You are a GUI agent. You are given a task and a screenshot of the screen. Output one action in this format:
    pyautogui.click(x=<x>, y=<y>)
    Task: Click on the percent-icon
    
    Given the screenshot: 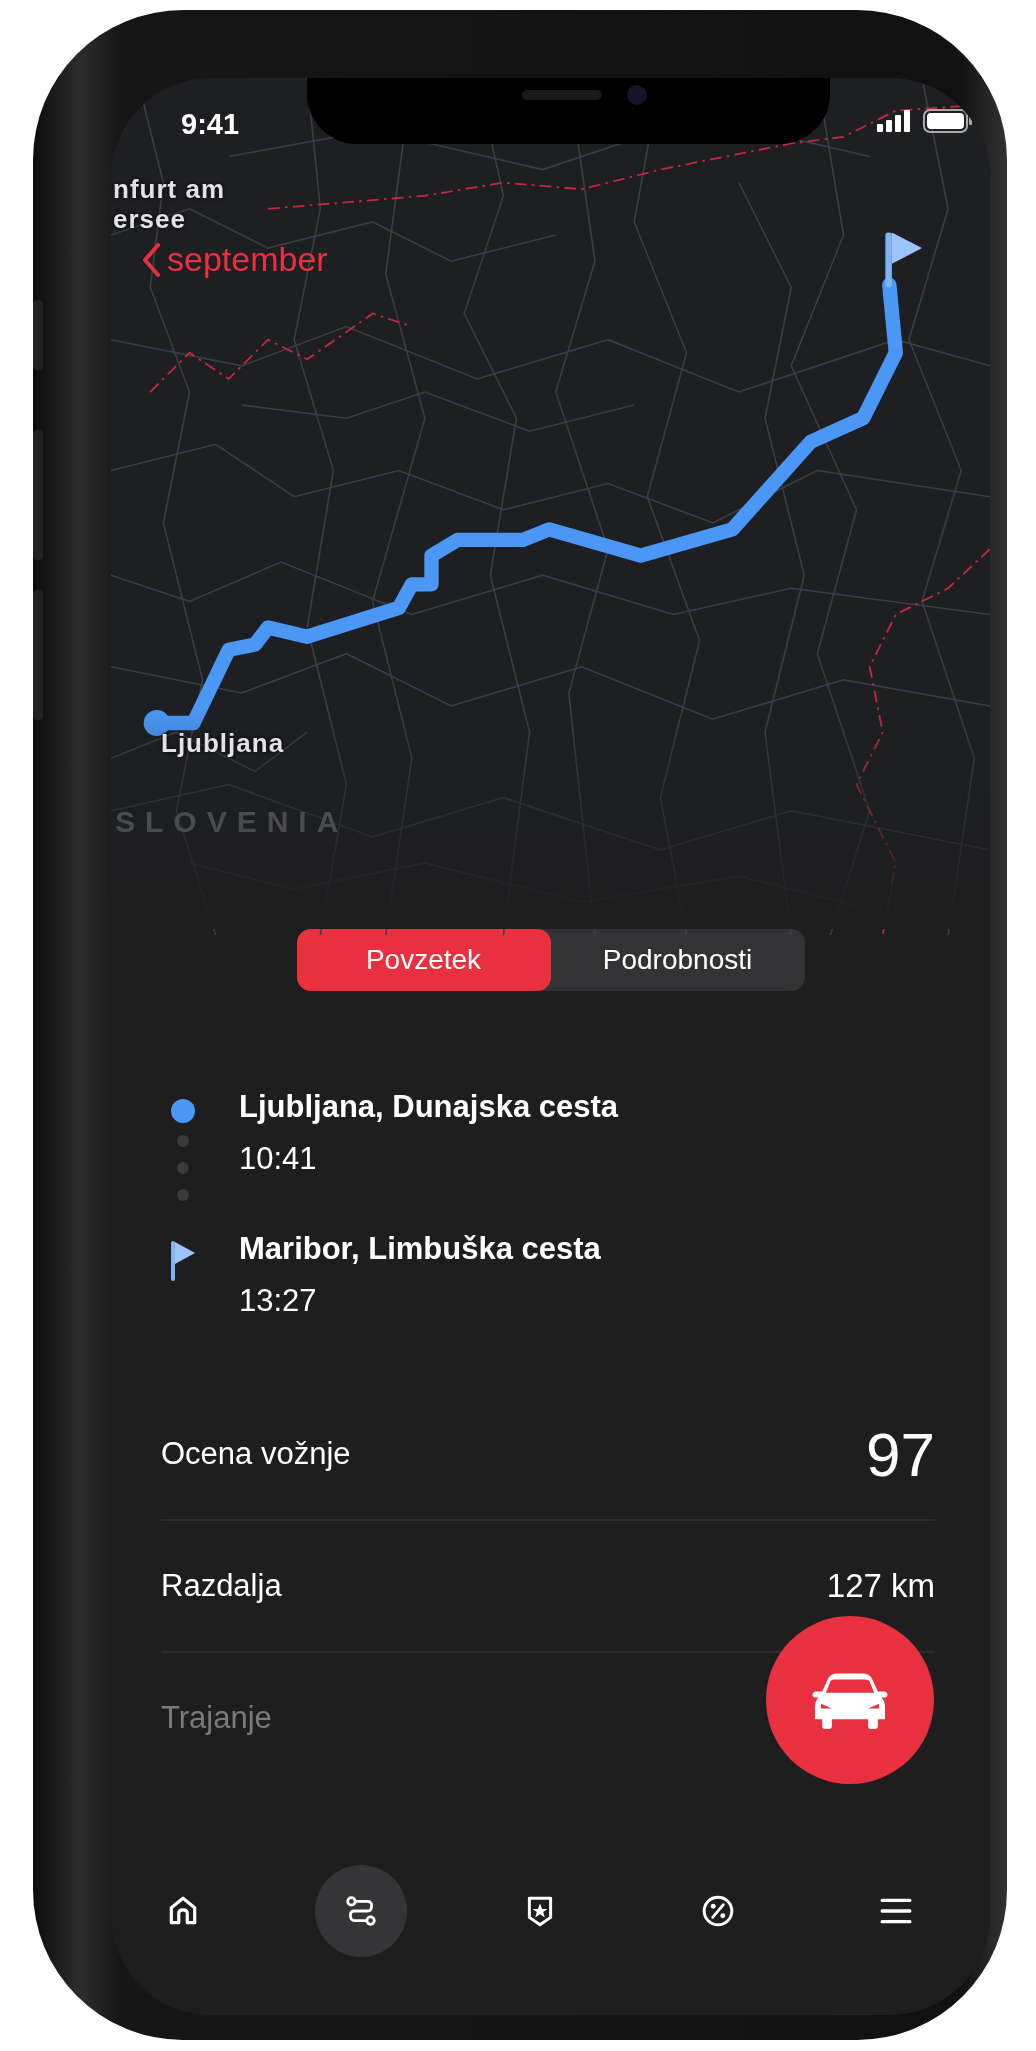 What is the action you would take?
    pyautogui.click(x=717, y=1911)
    